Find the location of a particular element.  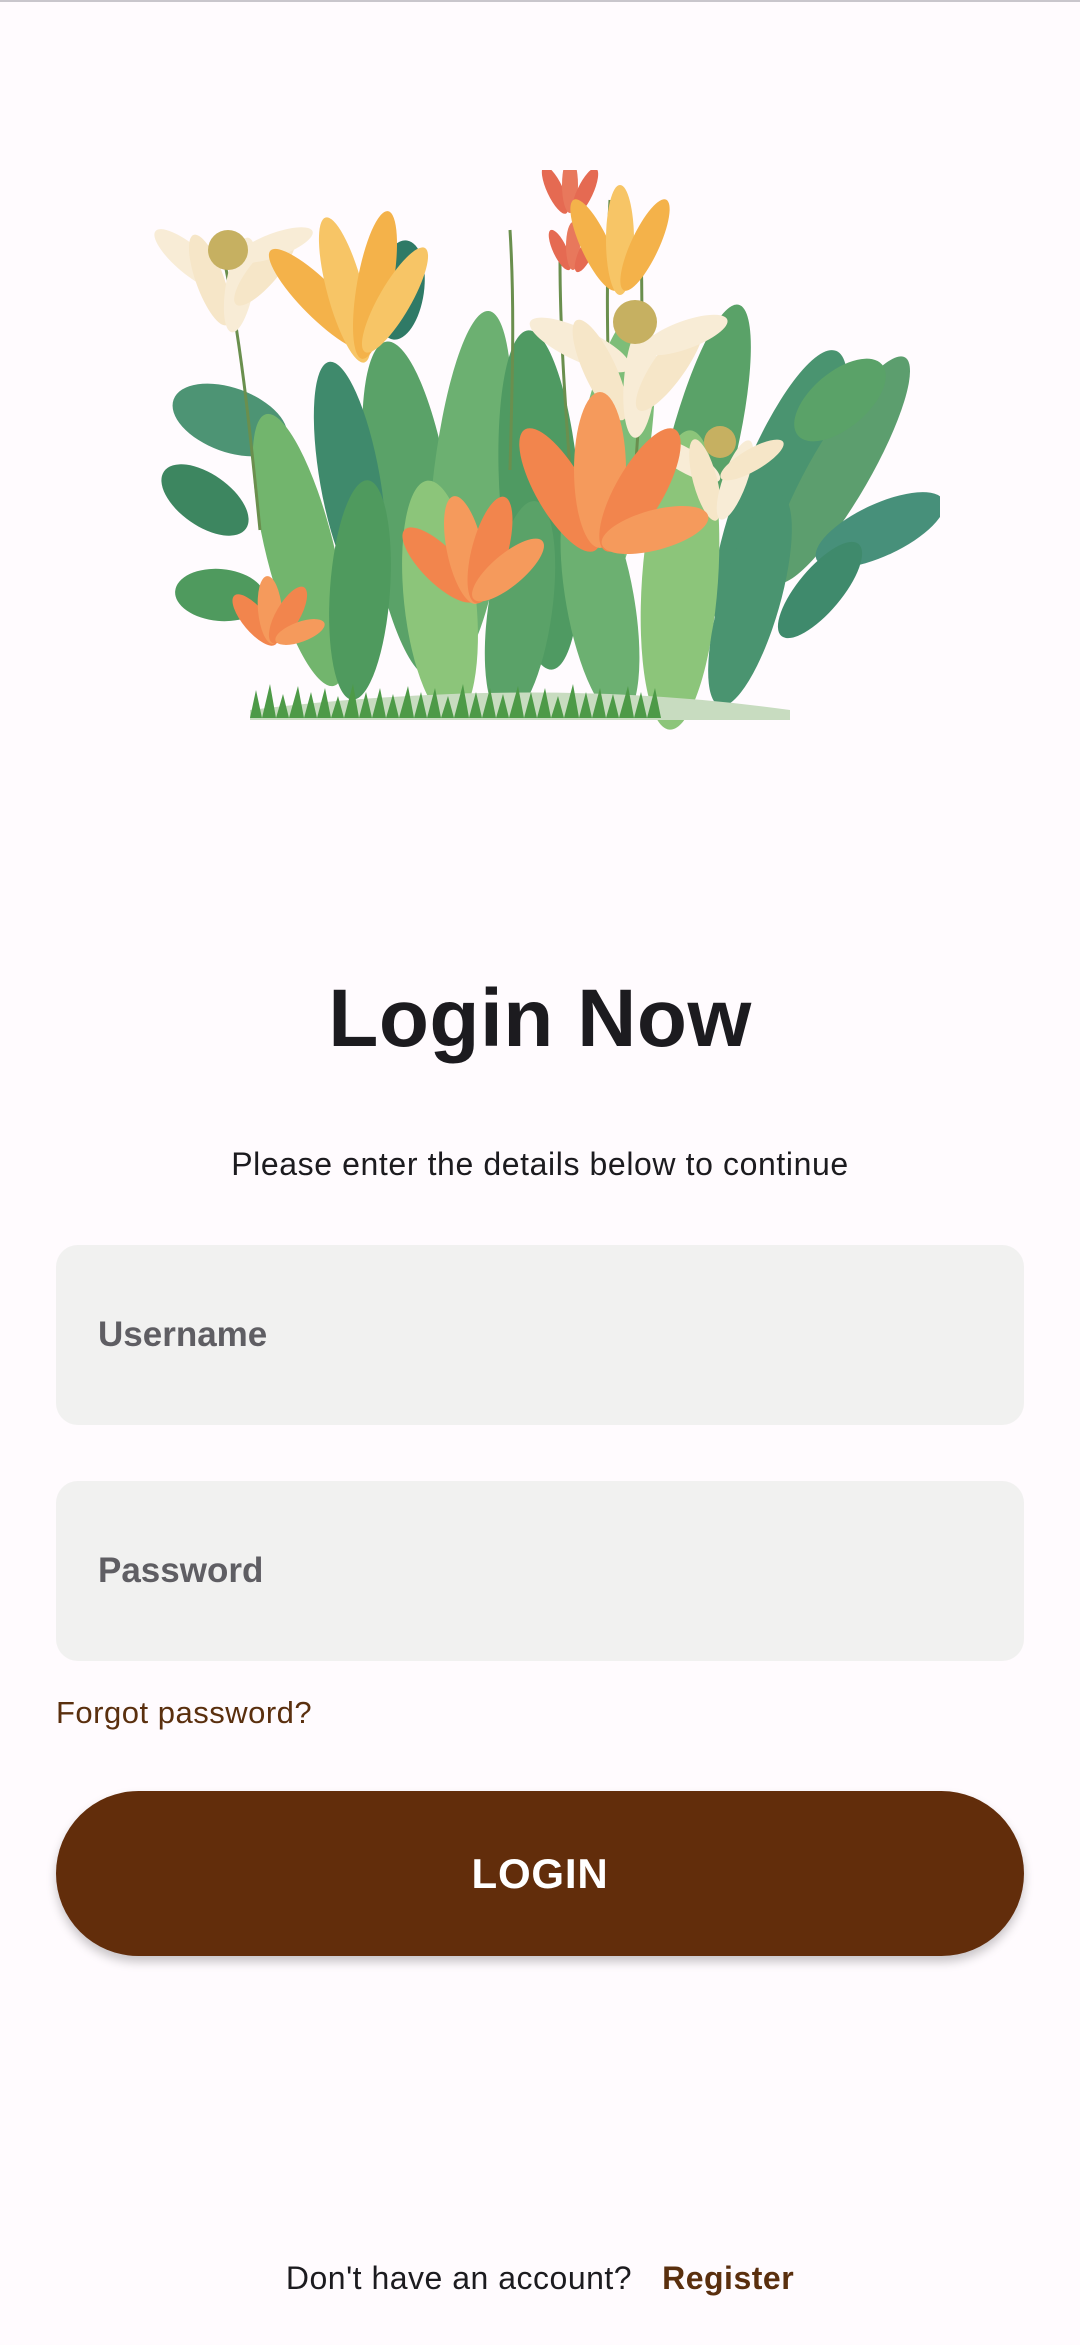

password-input is located at coordinates (538, 1571).